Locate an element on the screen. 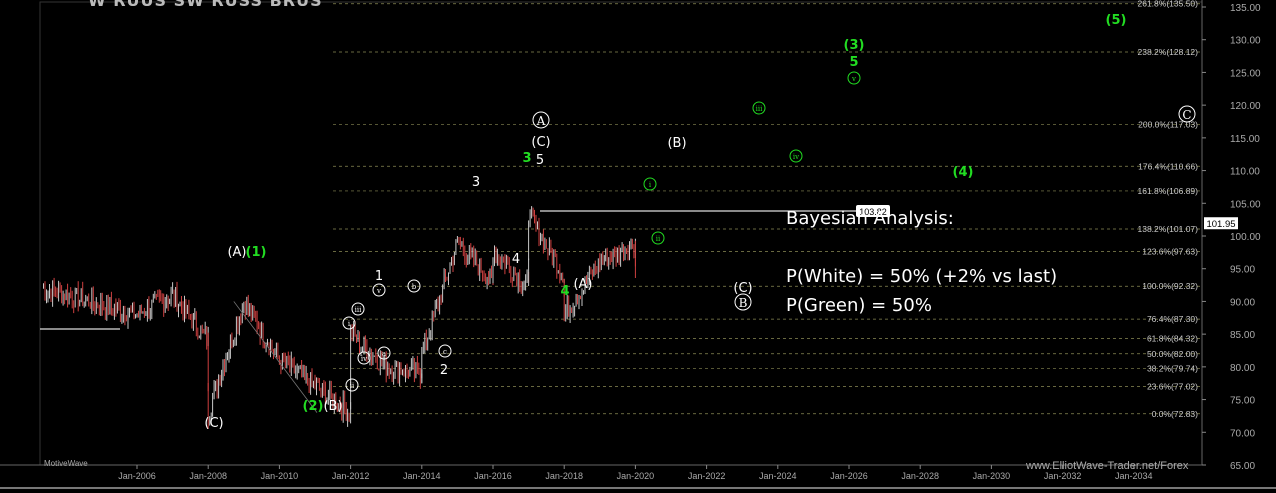 This screenshot has height=493, width=1276. x-tick-label: Jan-2010 is located at coordinates (280, 476).